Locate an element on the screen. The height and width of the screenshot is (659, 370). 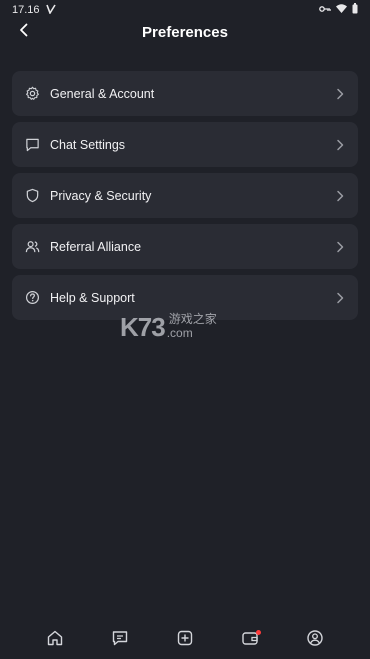
page-title: Preferences is located at coordinates (185, 32).